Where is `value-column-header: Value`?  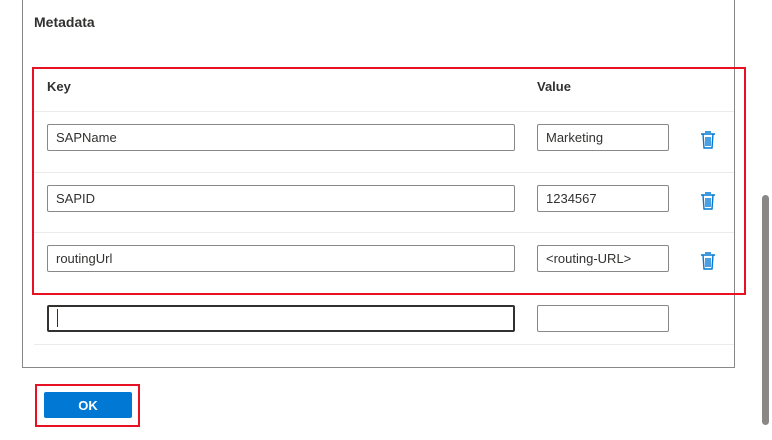 value-column-header: Value is located at coordinates (554, 86).